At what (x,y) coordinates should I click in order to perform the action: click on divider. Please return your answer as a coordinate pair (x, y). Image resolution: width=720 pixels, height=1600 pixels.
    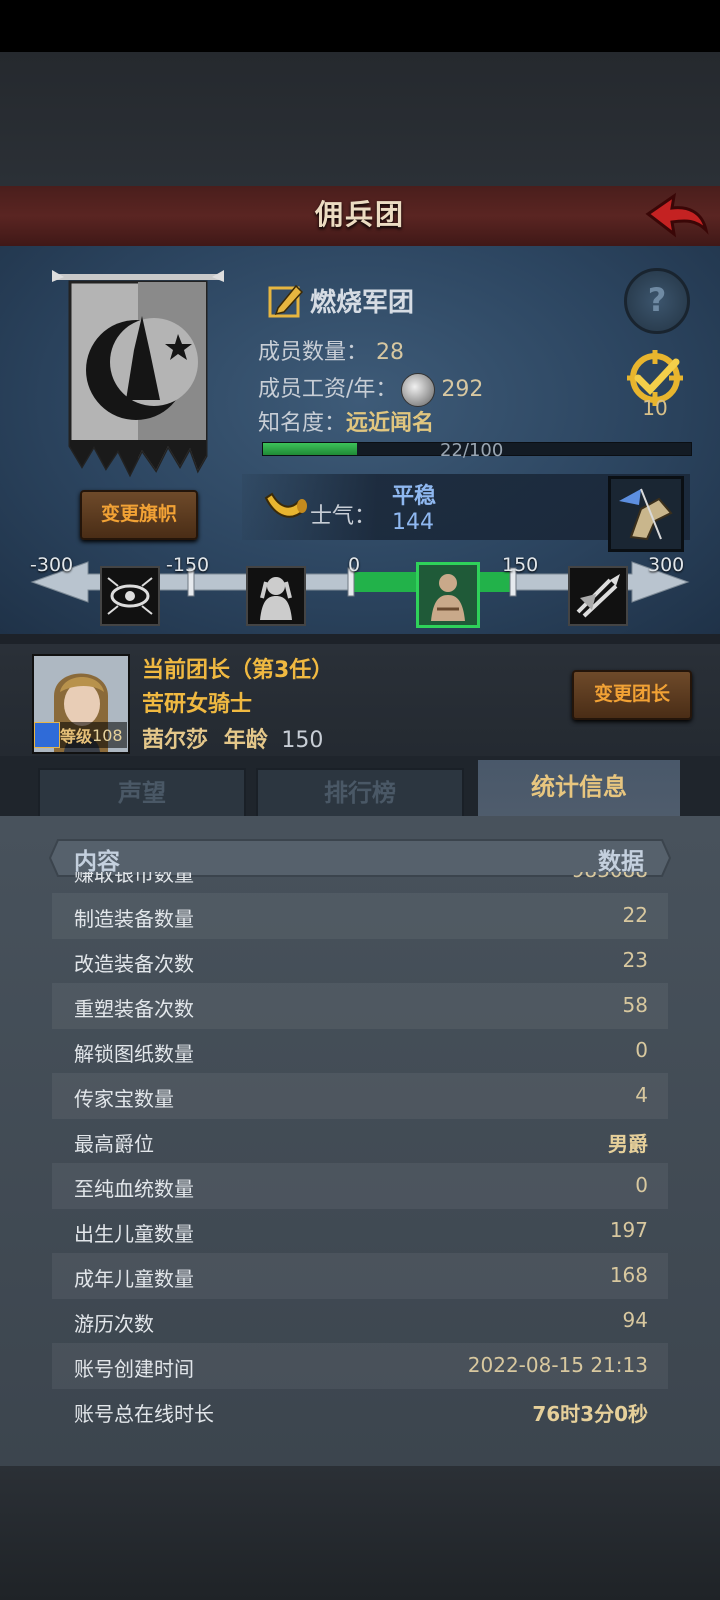
    Looking at the image, I should click on (360, 639).